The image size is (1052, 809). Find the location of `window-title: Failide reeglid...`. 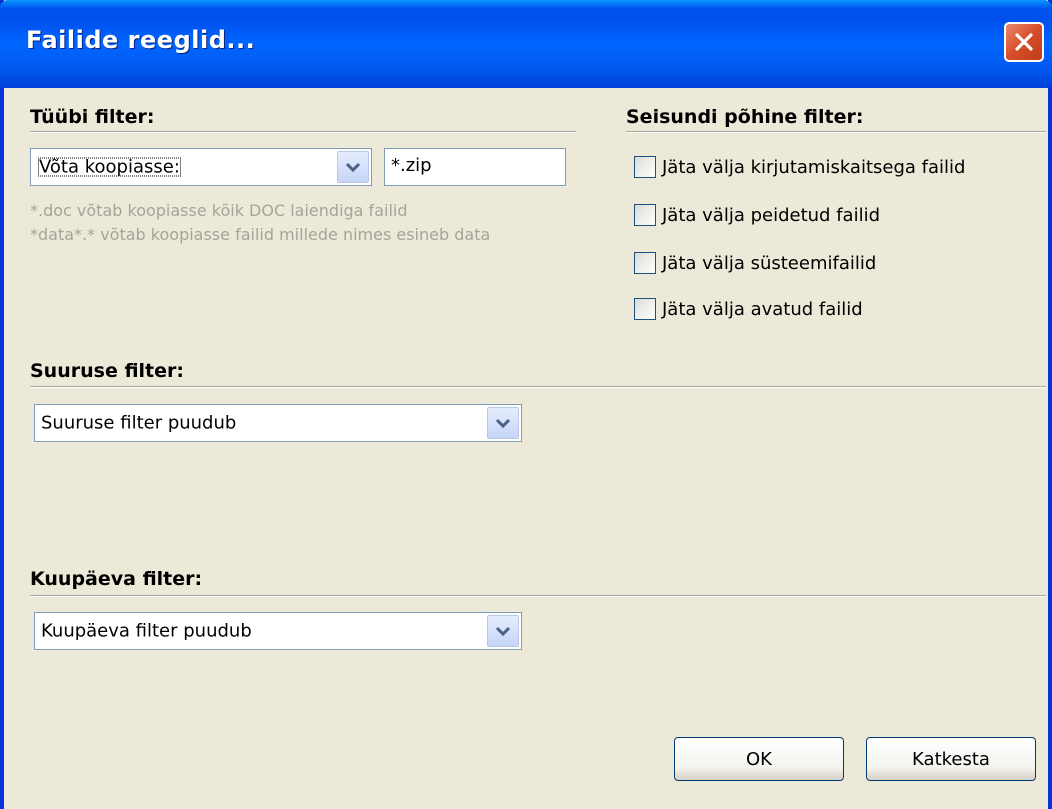

window-title: Failide reeglid... is located at coordinates (141, 40).